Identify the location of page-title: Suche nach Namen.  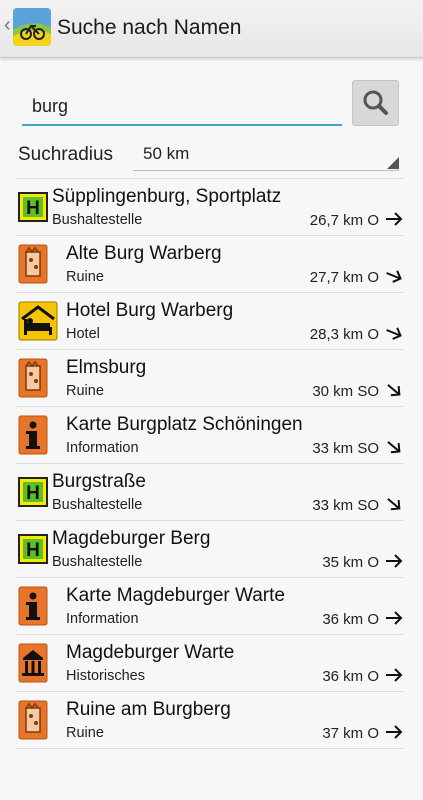
(149, 27).